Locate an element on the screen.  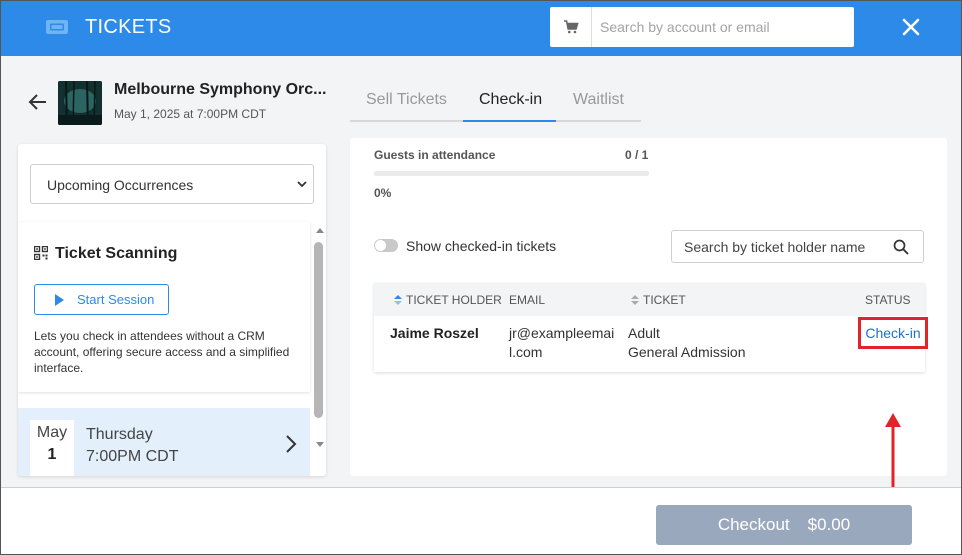
attendance-count: 0 / 1 is located at coordinates (637, 155).